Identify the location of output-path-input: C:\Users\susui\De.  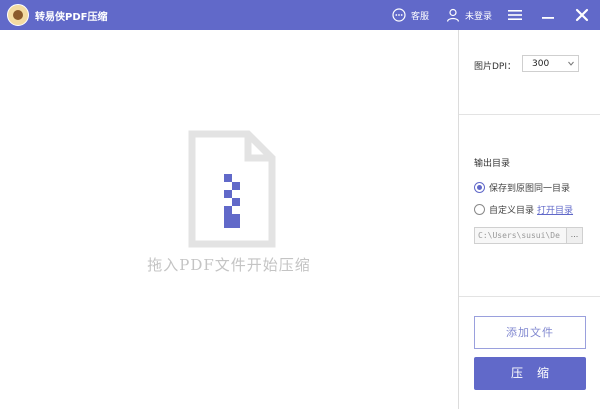
(520, 235).